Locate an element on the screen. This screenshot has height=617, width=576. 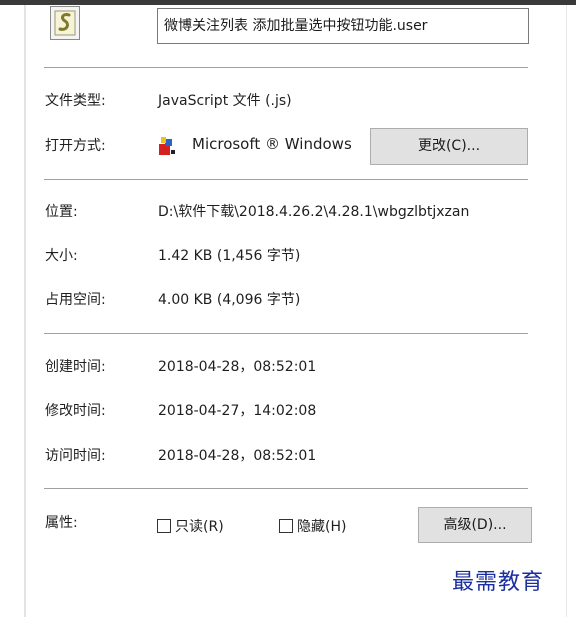
hidden-checkbox-label: 隐藏(H) is located at coordinates (322, 527).